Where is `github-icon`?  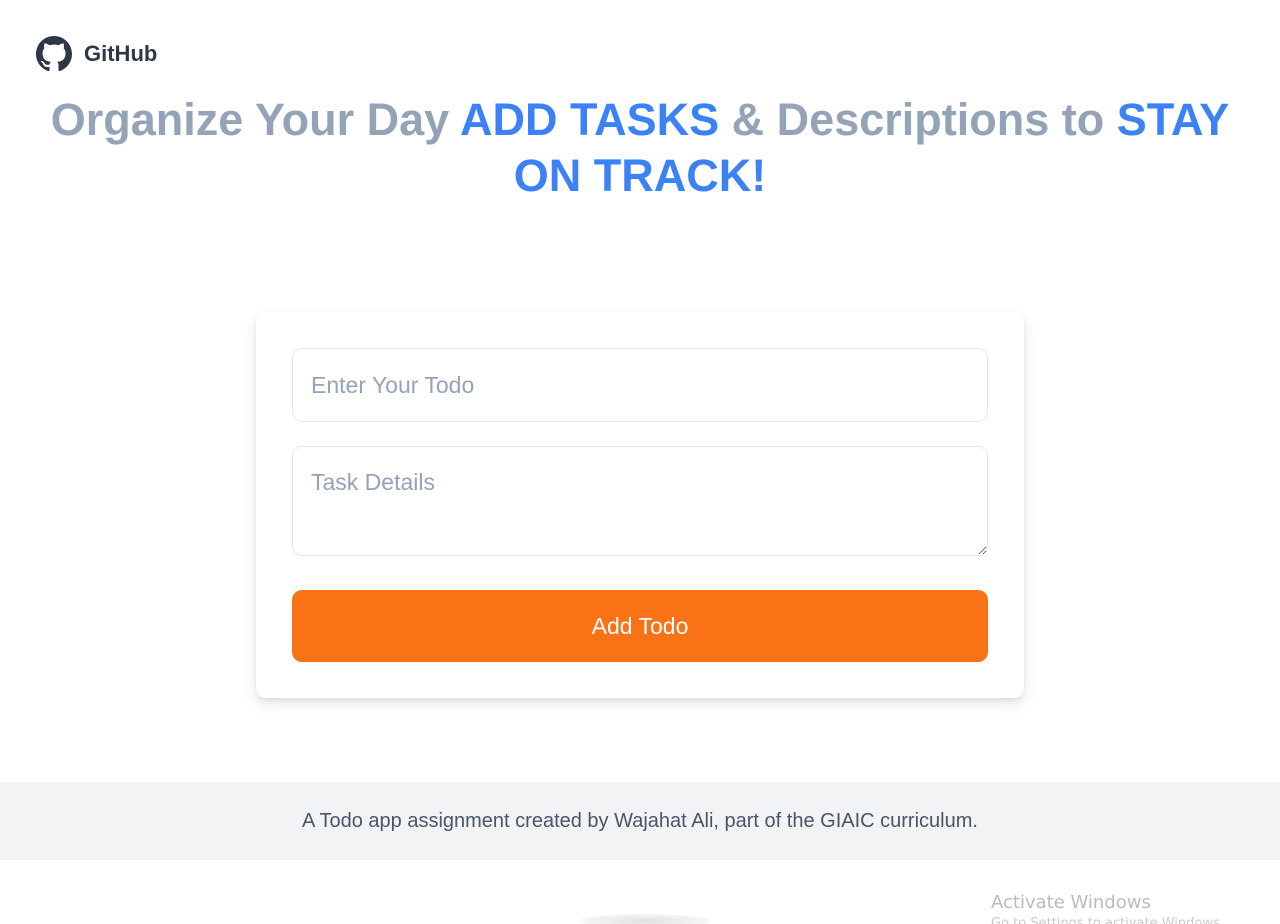 github-icon is located at coordinates (54, 54).